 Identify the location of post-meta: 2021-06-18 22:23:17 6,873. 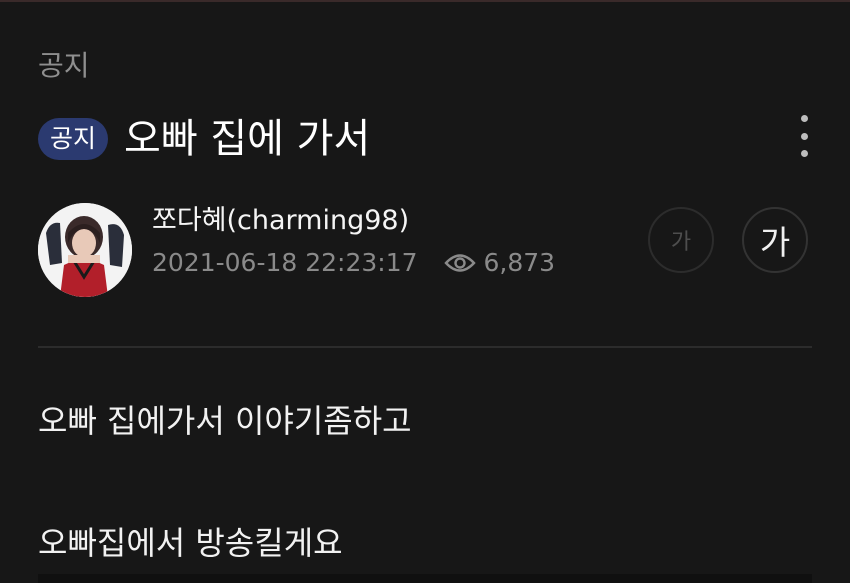
(353, 263).